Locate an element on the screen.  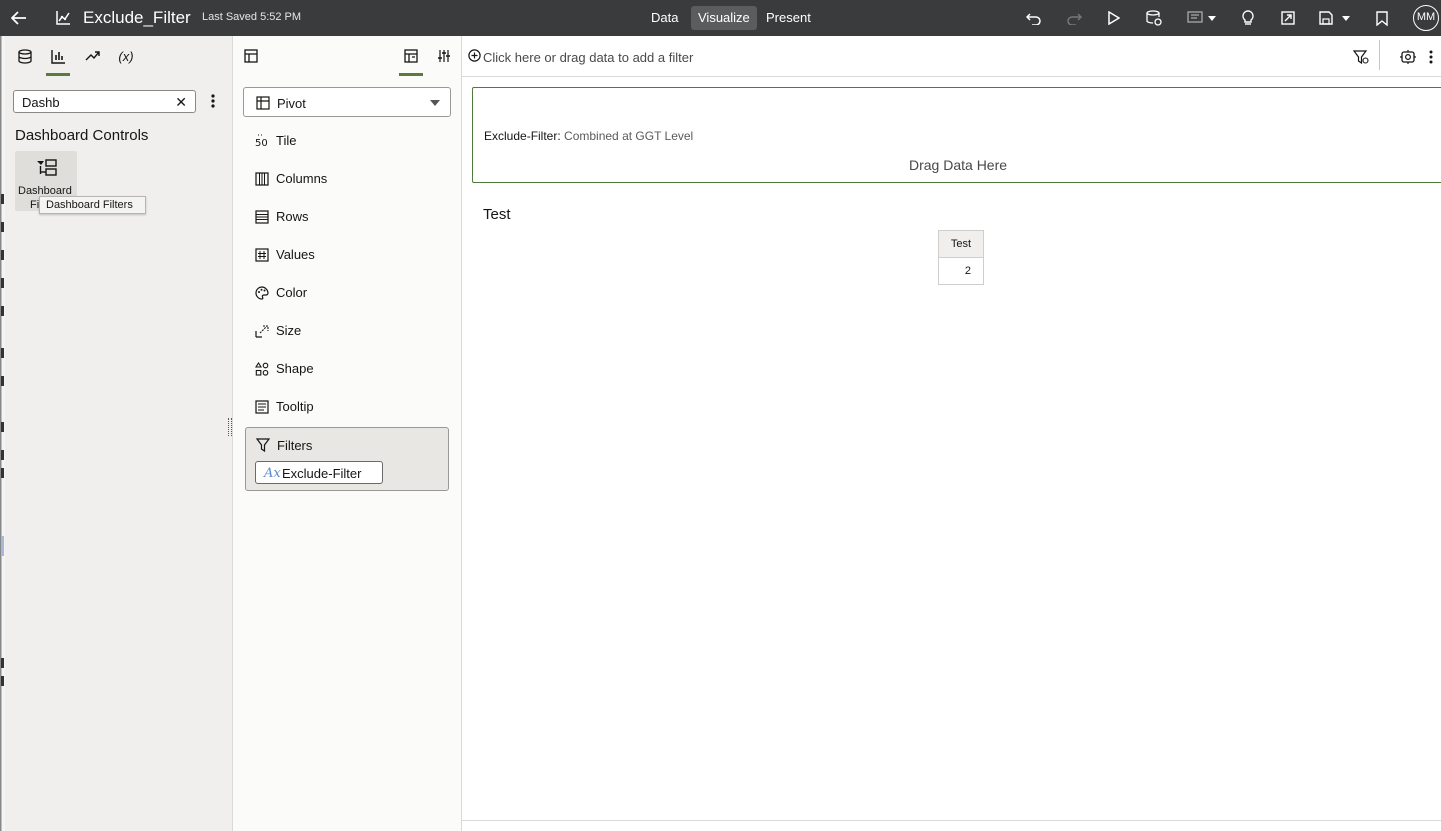
dashboard-filter-icon is located at coordinates (46, 168).